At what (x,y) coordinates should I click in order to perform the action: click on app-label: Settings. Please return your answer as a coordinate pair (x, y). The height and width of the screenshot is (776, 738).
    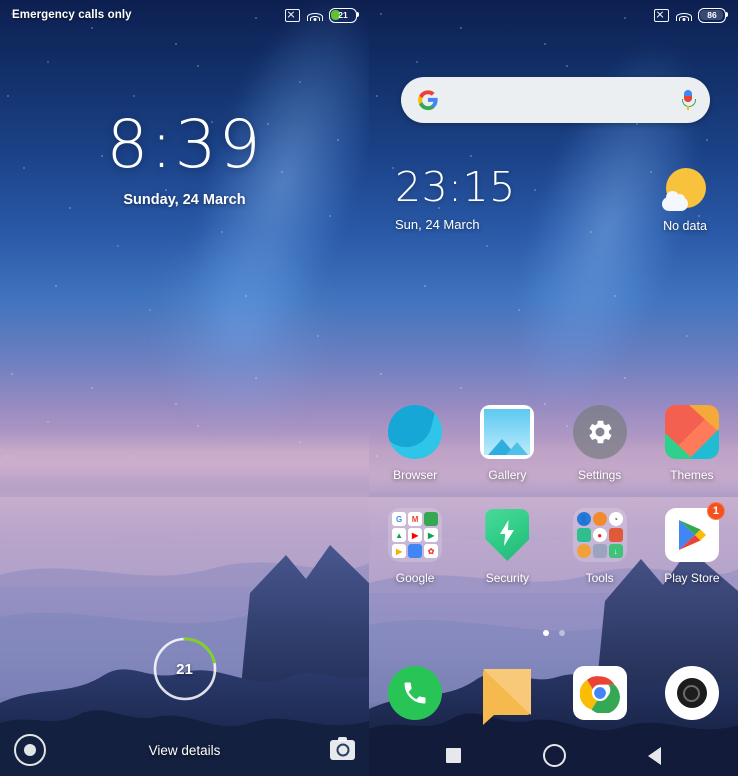
    Looking at the image, I should click on (599, 475).